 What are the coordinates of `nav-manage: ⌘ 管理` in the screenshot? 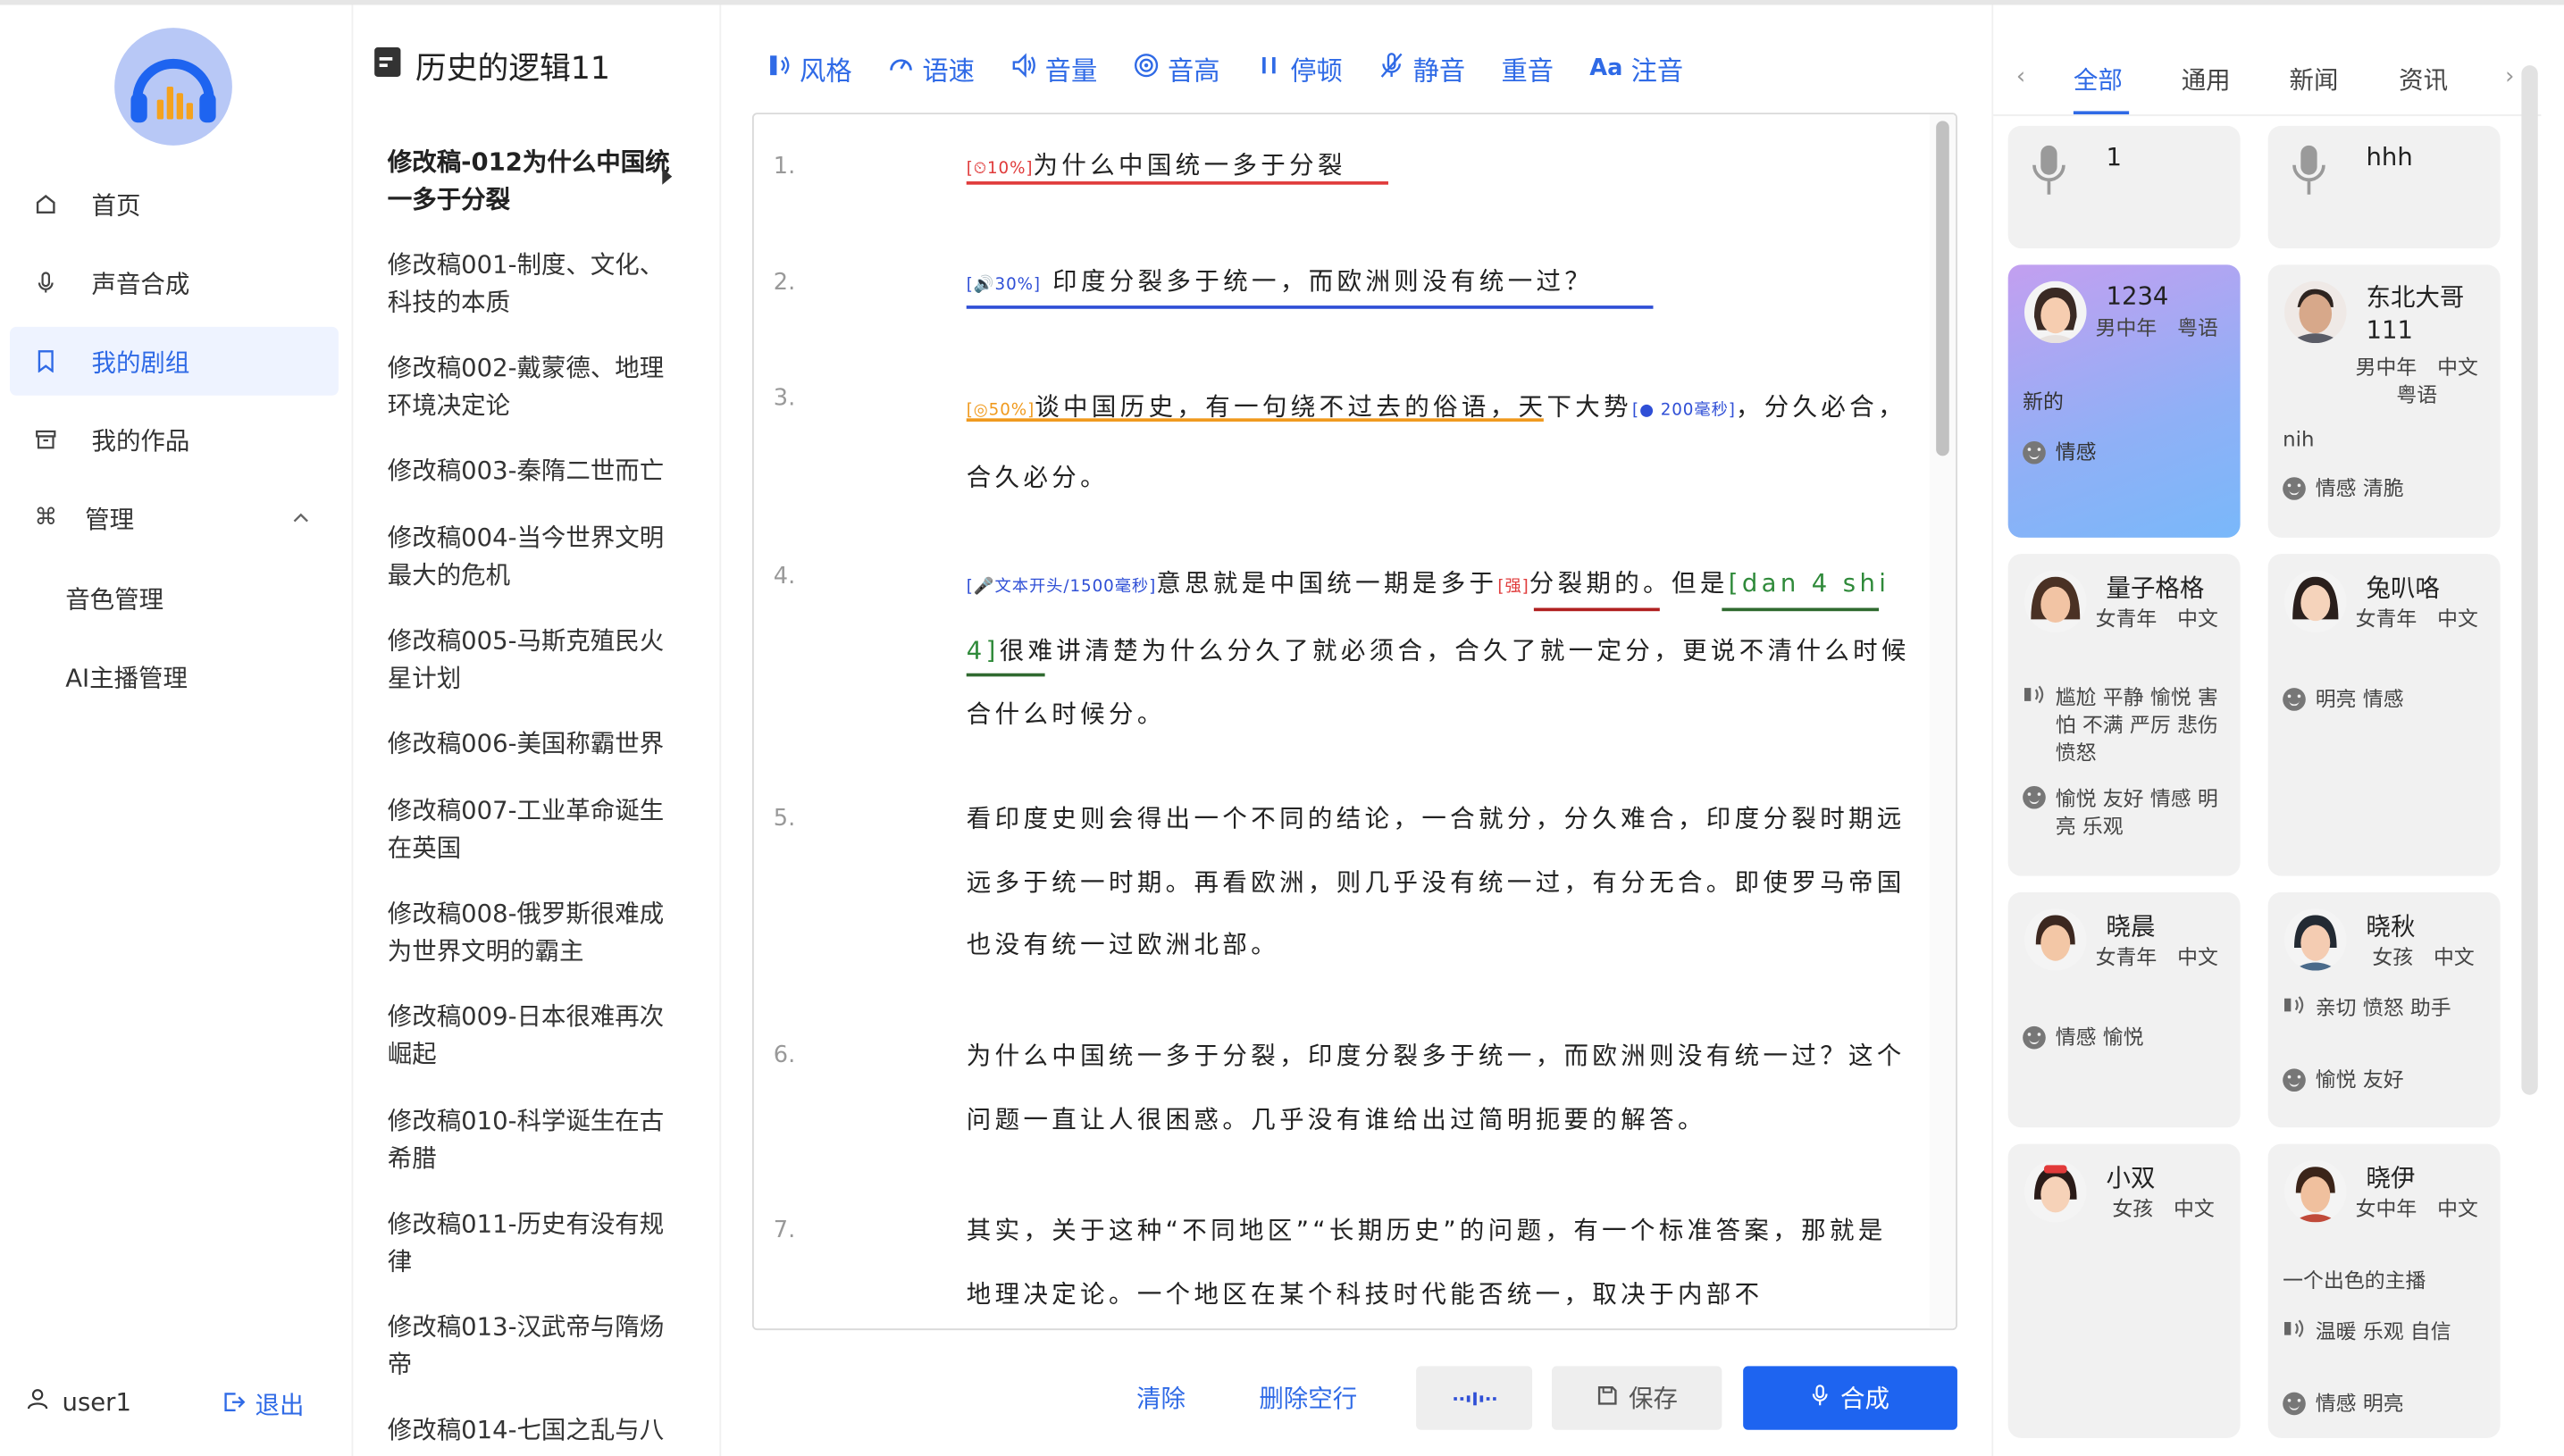 It's located at (174, 518).